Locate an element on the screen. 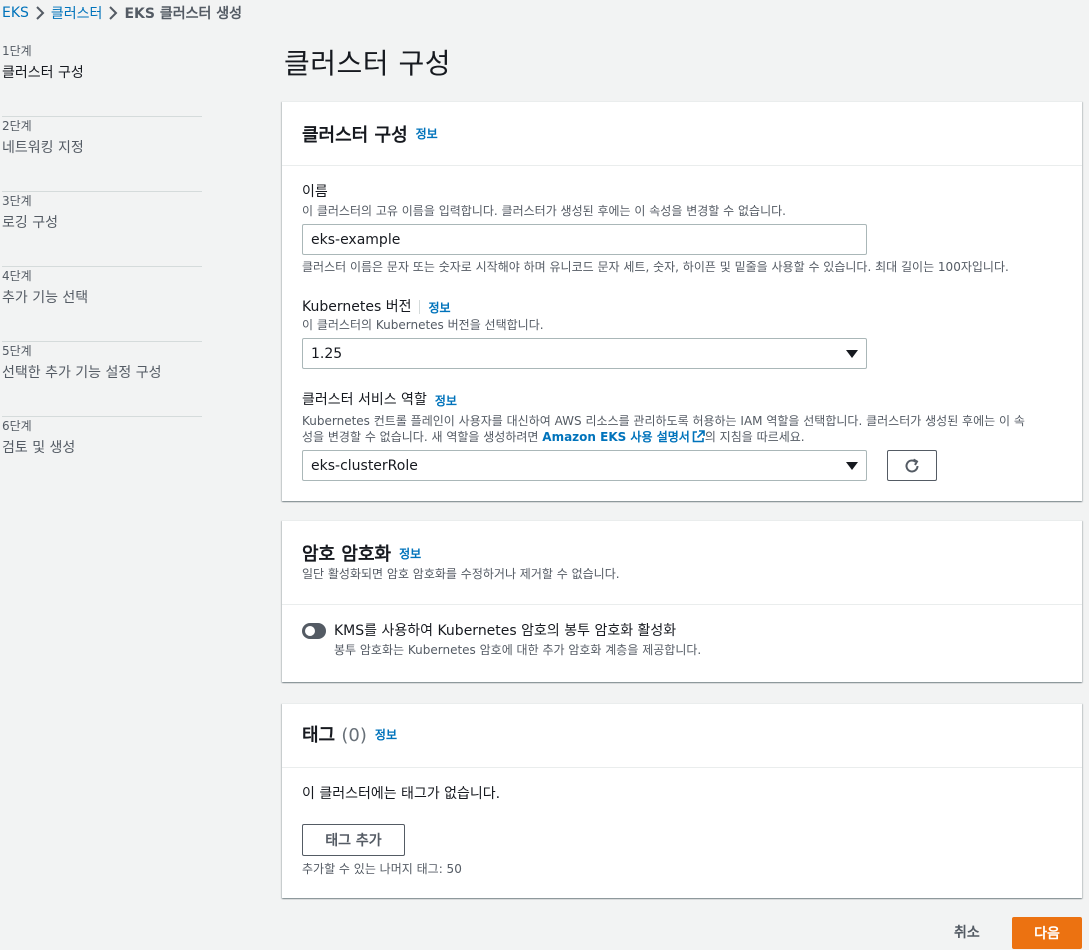 The width and height of the screenshot is (1089, 950). panel-title: 태그 (0) is located at coordinates (334, 734).